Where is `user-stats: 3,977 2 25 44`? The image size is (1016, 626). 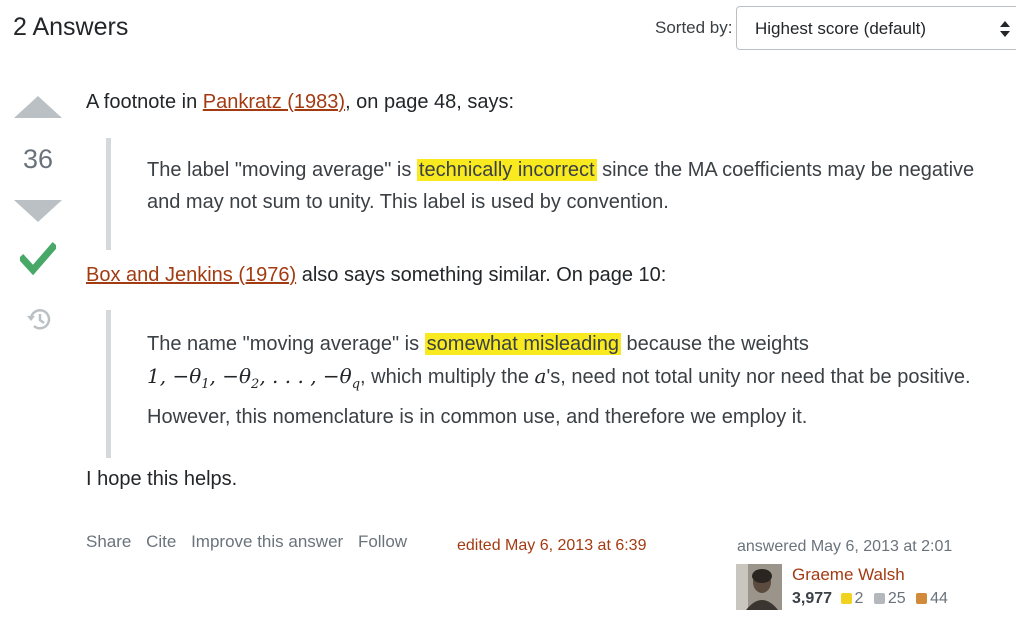 user-stats: 3,977 2 25 44 is located at coordinates (873, 599).